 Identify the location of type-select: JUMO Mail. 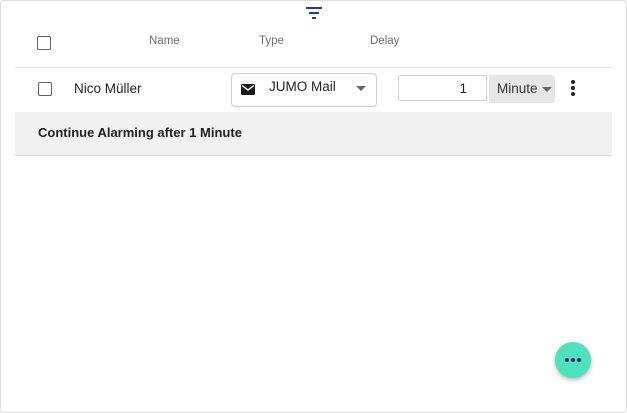
(304, 90).